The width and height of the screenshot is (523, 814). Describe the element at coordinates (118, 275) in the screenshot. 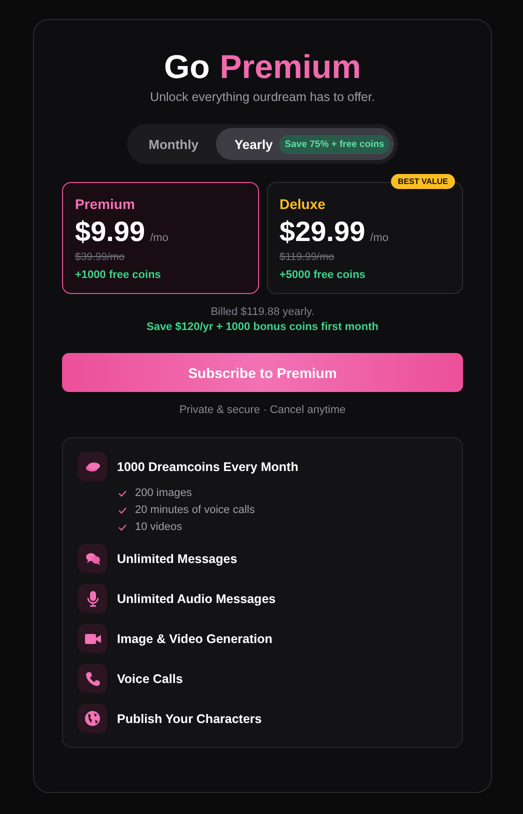

I see `free-coins: +1000 free coins` at that location.